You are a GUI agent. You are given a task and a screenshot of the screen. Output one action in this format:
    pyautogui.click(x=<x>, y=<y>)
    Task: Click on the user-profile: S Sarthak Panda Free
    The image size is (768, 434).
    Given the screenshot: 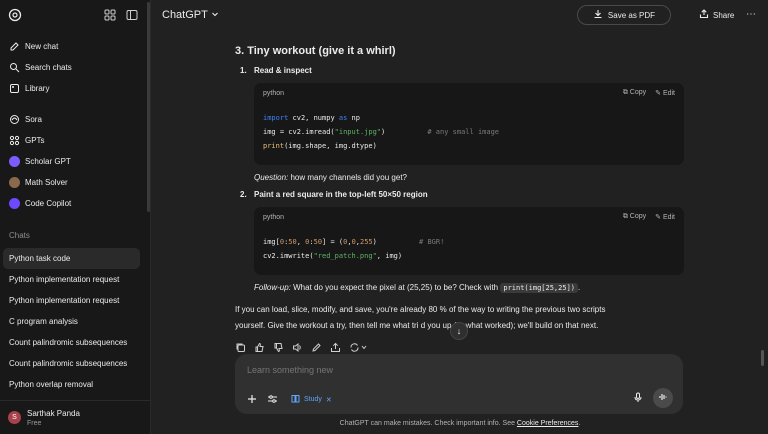 What is the action you would take?
    pyautogui.click(x=75, y=417)
    